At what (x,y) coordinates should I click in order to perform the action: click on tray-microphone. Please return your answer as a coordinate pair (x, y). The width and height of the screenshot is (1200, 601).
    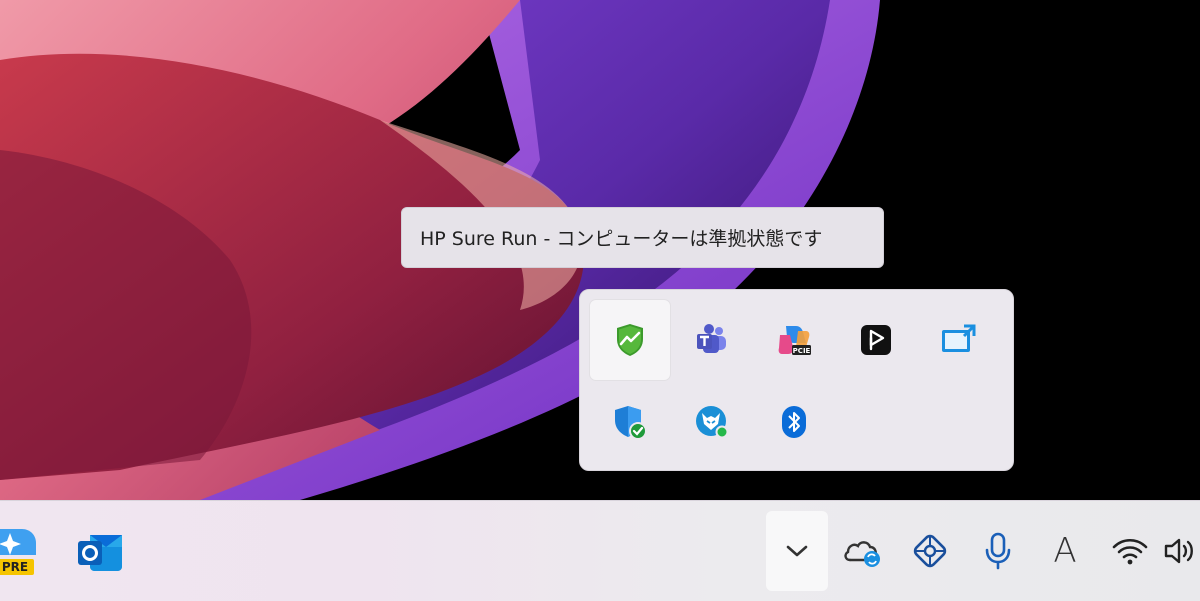
    Looking at the image, I should click on (998, 551).